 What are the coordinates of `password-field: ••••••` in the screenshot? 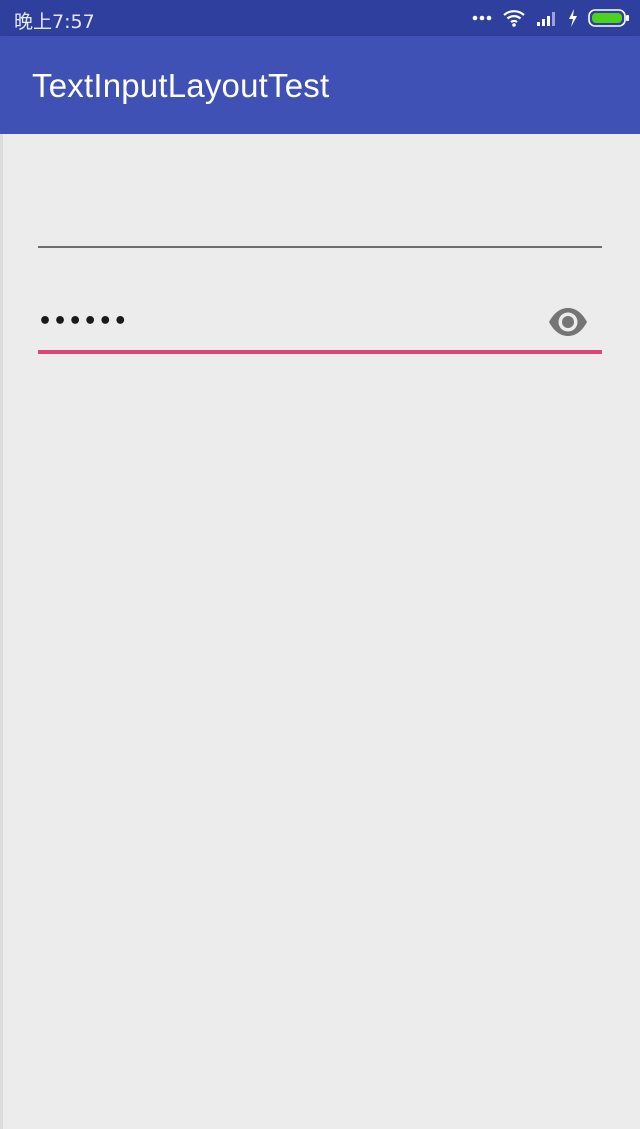 It's located at (320, 325).